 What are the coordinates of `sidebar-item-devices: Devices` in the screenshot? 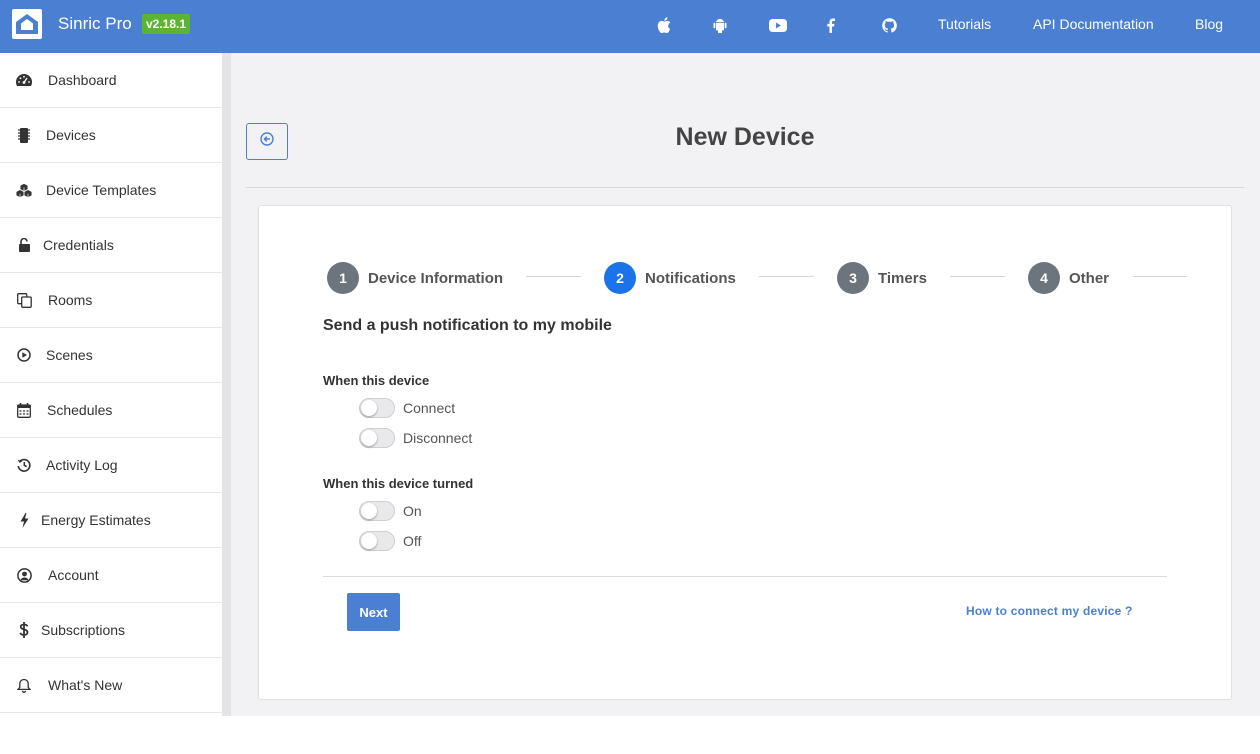 It's located at (111, 135).